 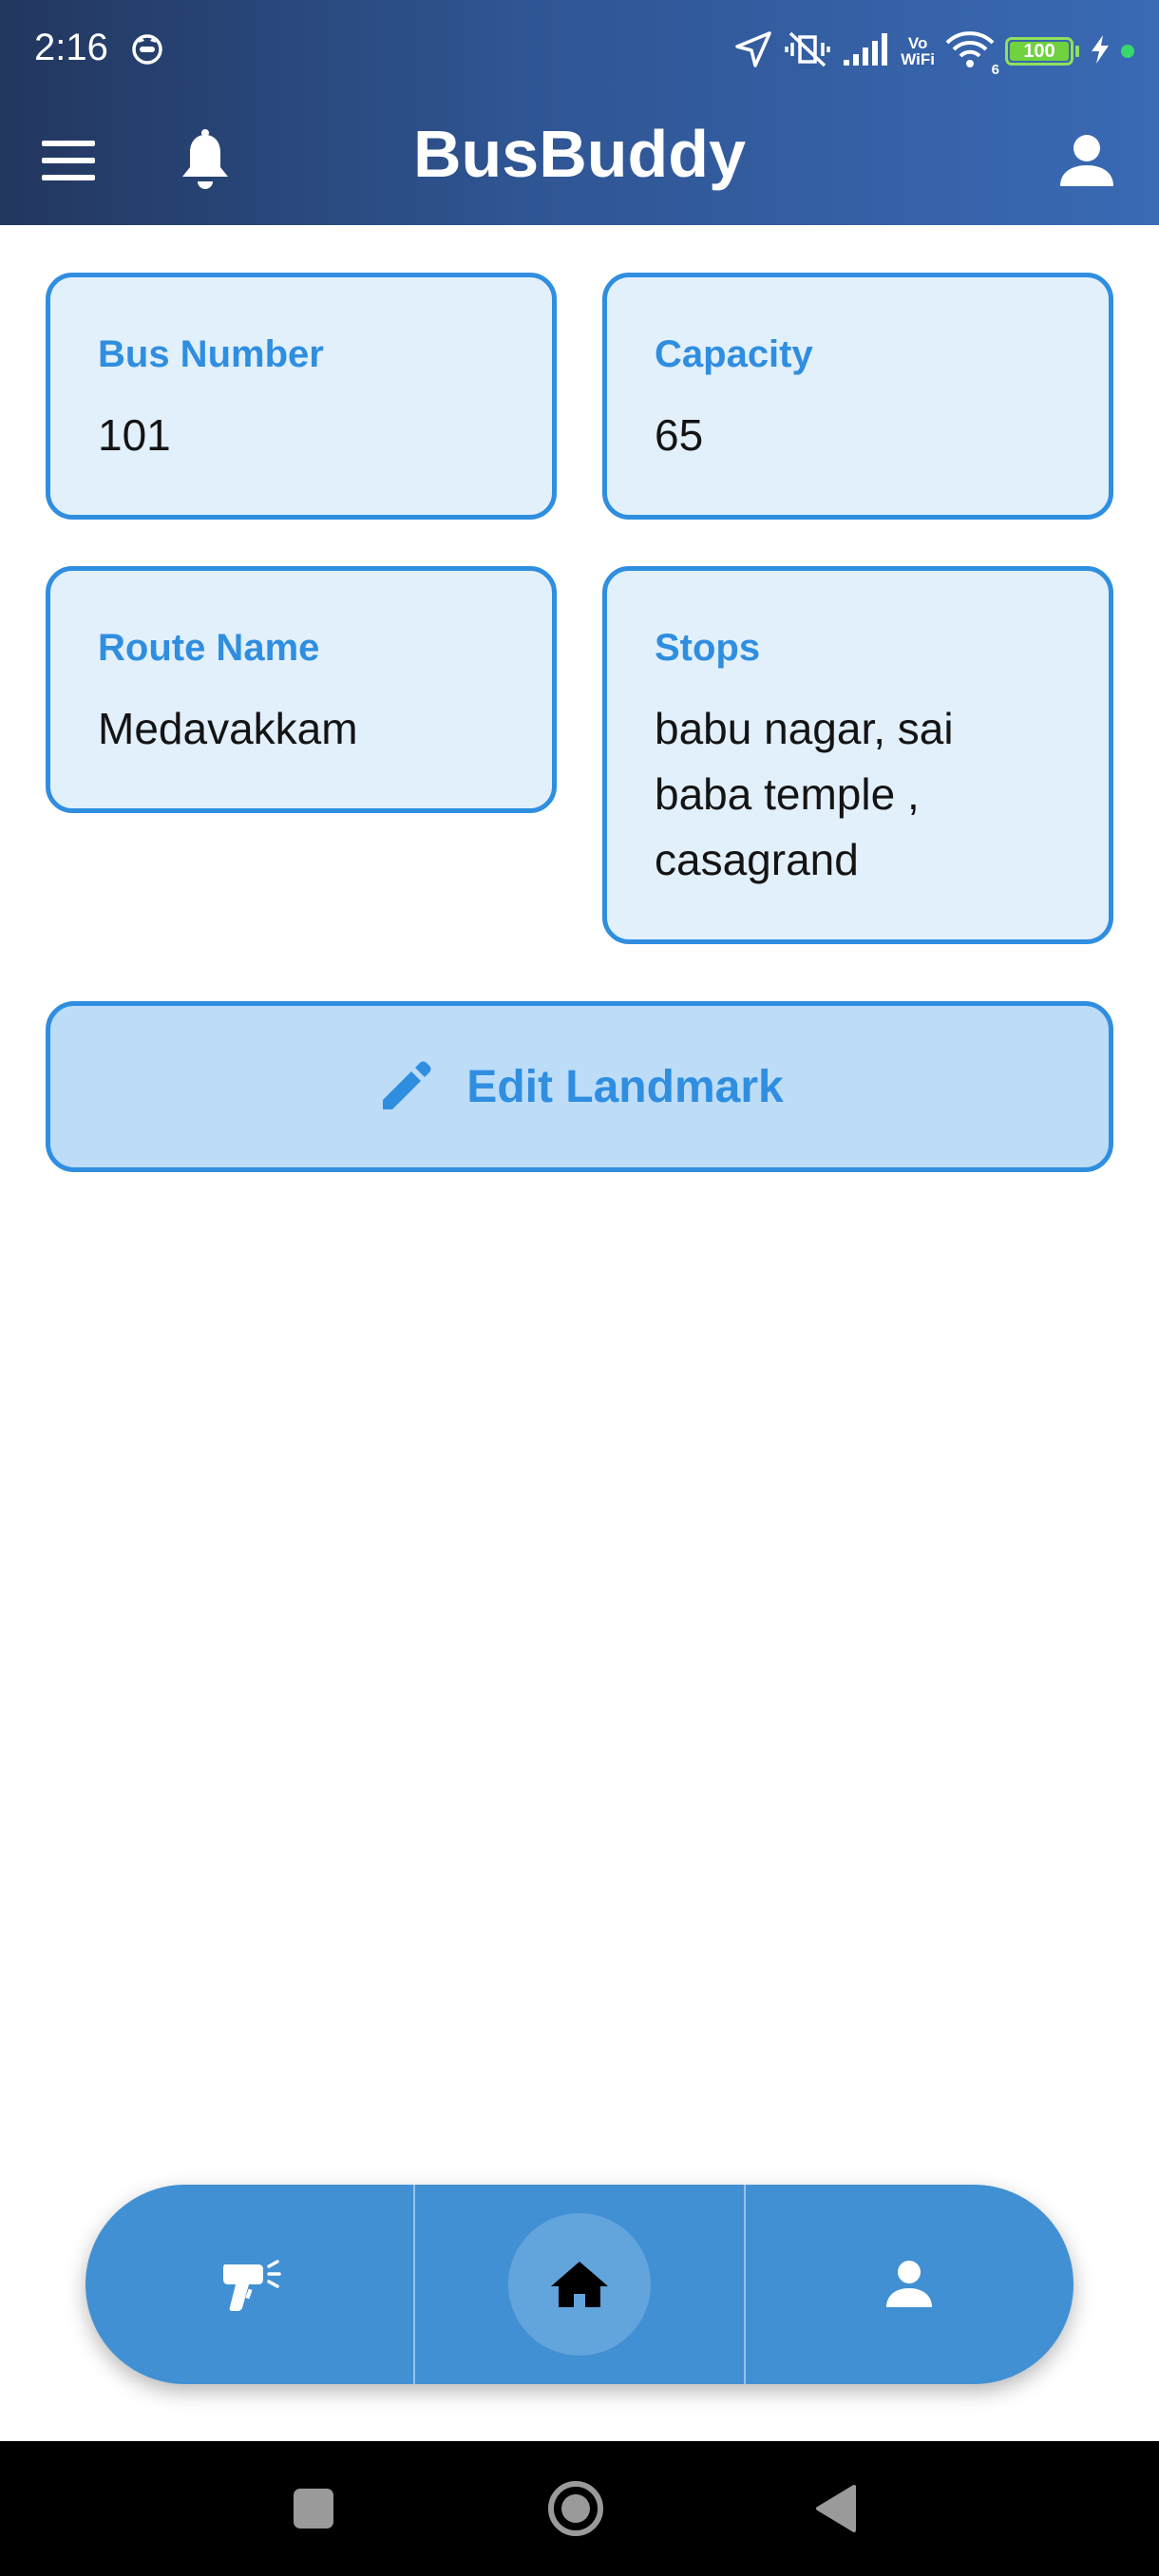 What do you see at coordinates (679, 435) in the screenshot?
I see `capacity-value: 65` at bounding box center [679, 435].